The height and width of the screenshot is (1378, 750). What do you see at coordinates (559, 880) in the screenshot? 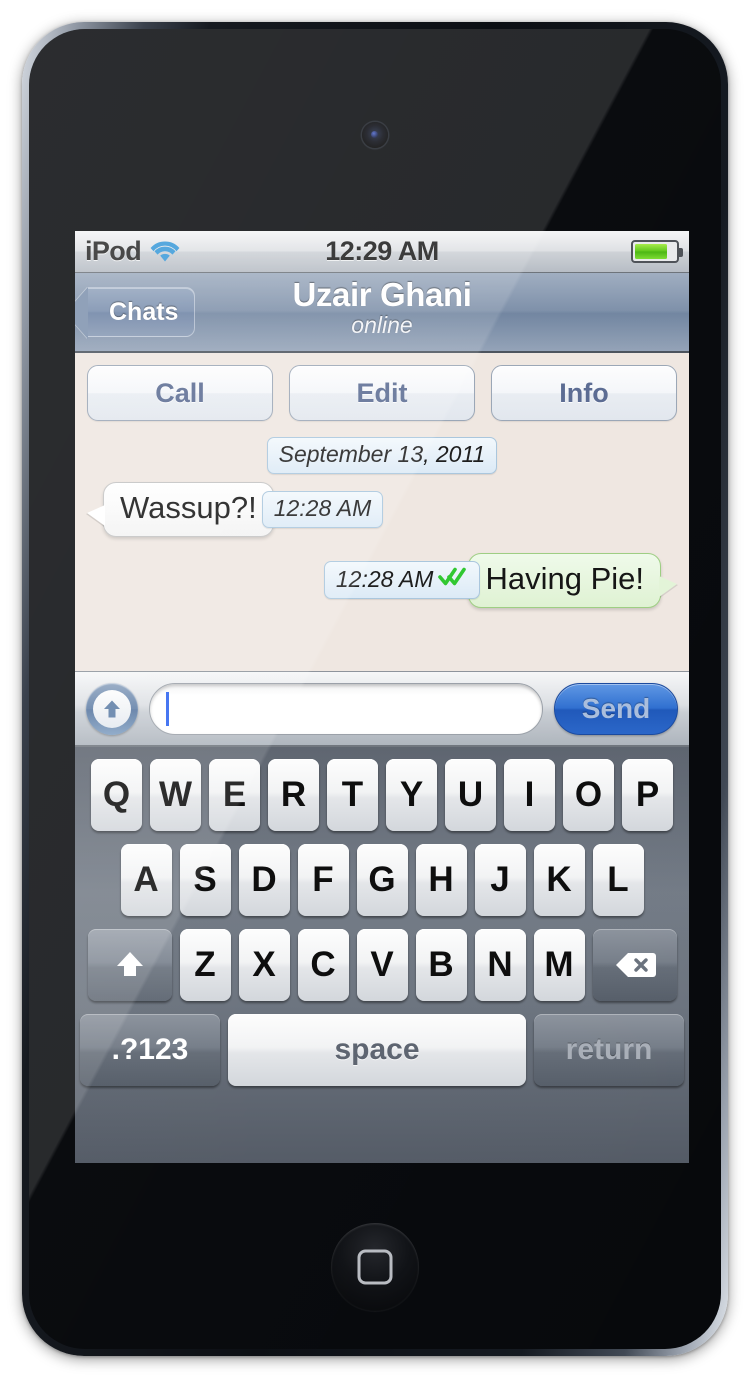
I see `key-k: K` at bounding box center [559, 880].